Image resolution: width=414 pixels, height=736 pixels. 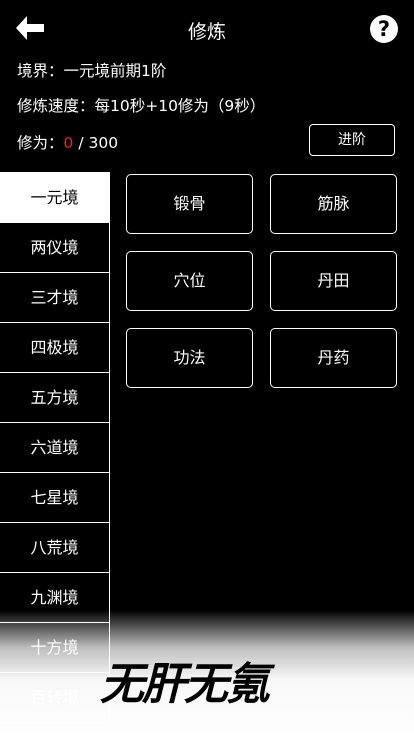 I want to click on realm-item: 五方境, so click(x=55, y=398).